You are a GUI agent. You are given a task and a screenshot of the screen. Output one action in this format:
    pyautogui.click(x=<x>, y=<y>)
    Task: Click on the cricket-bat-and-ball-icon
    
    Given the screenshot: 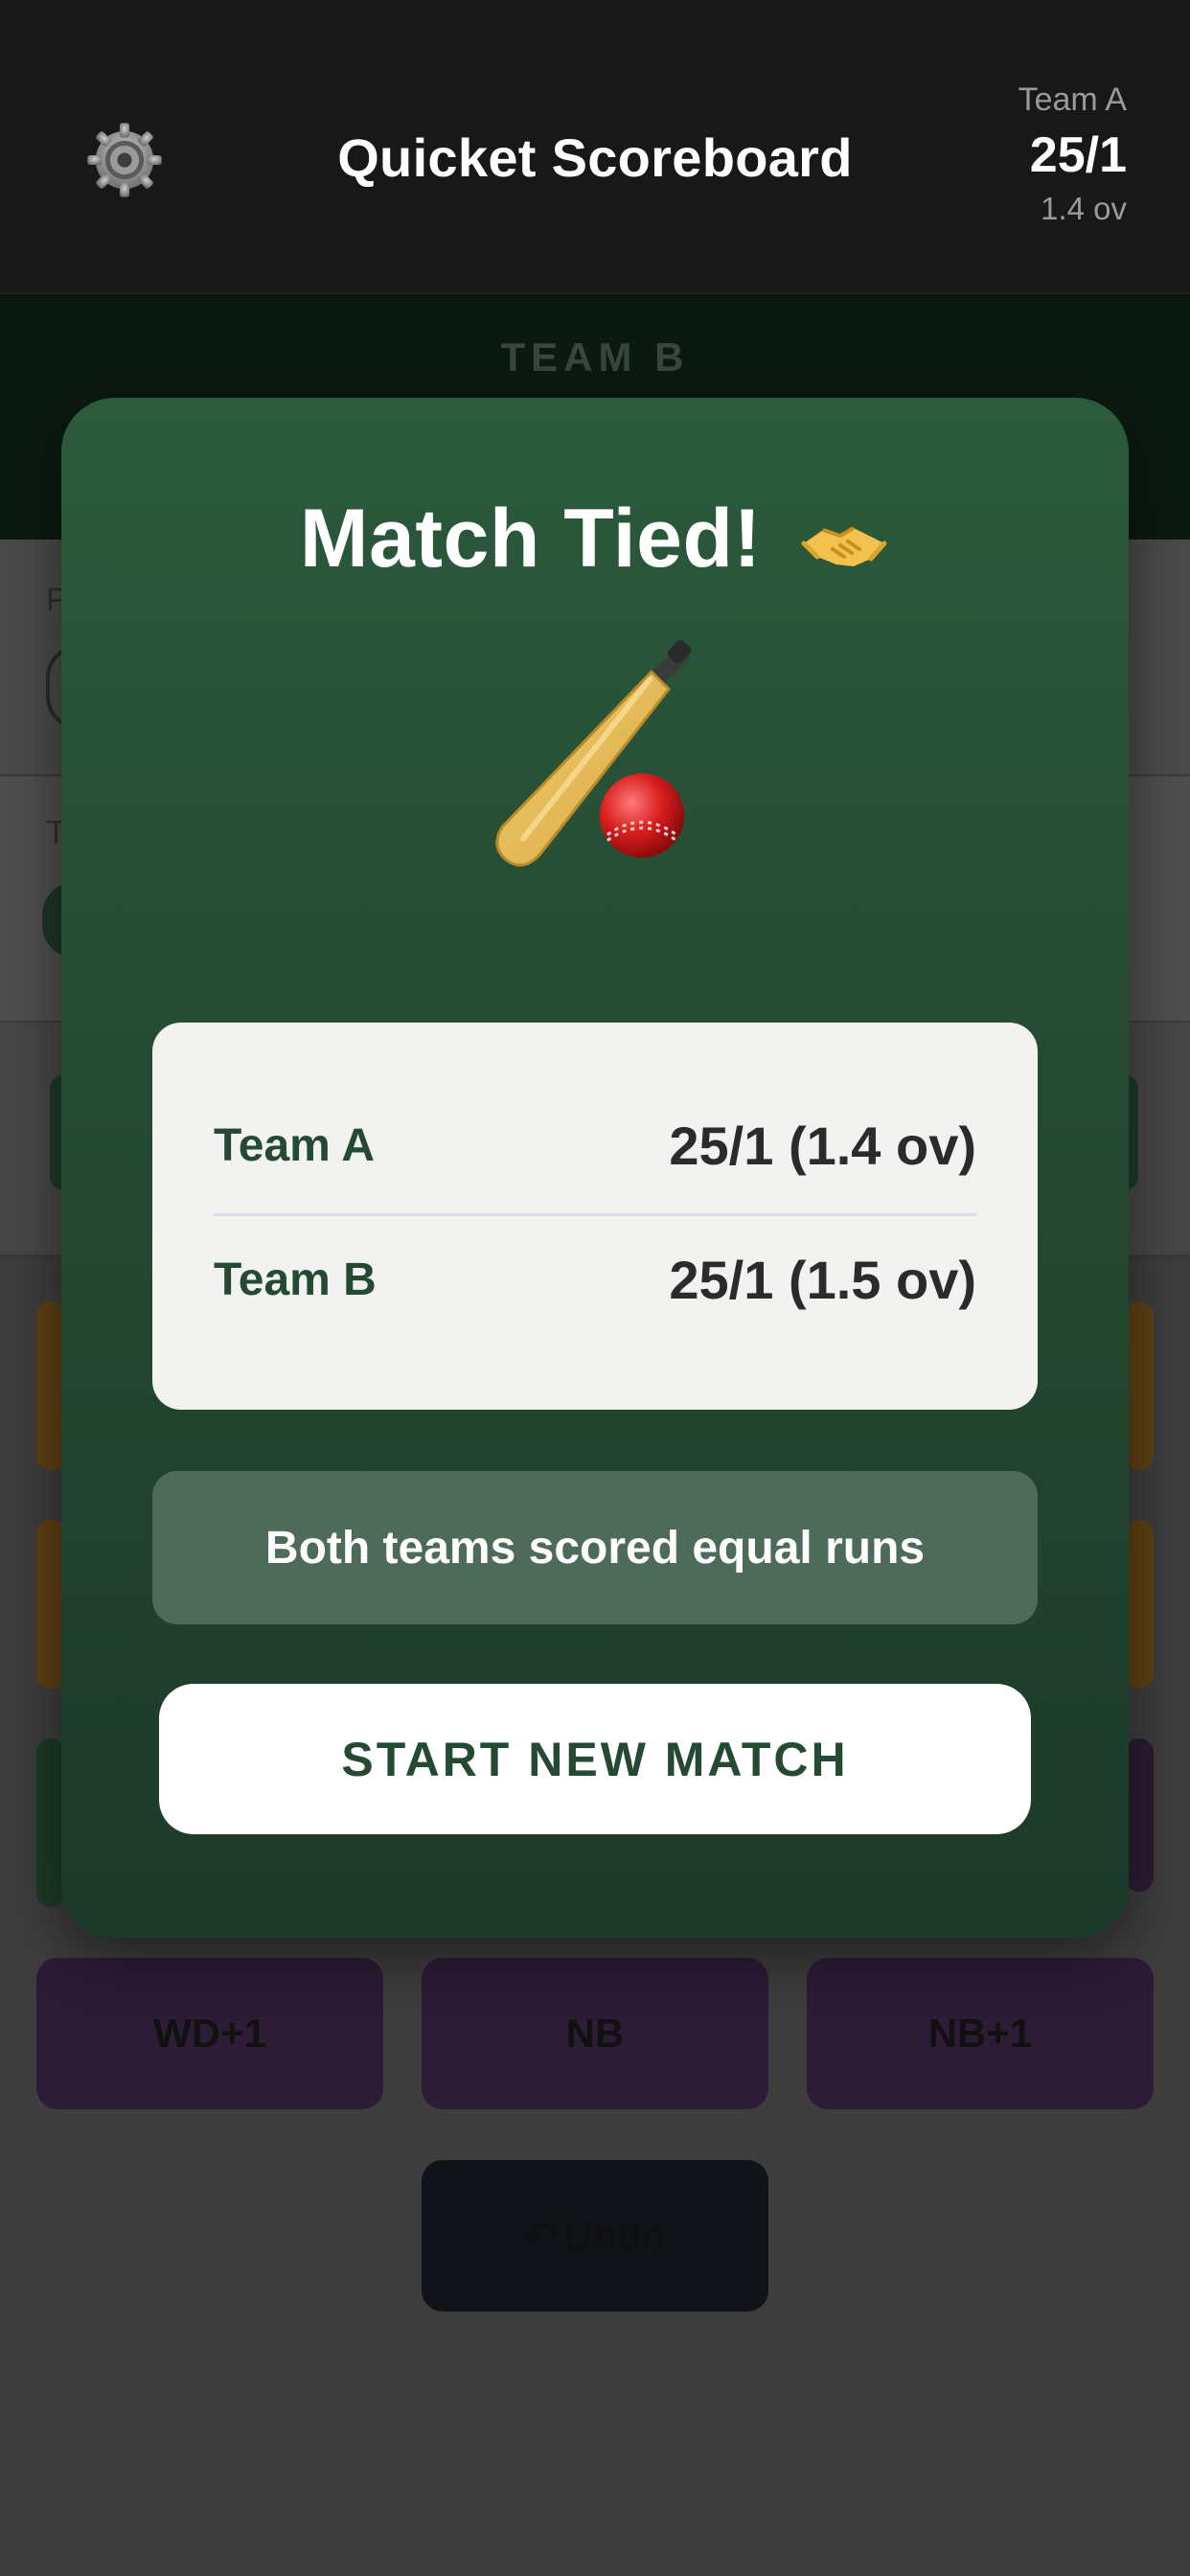 What is the action you would take?
    pyautogui.click(x=589, y=761)
    